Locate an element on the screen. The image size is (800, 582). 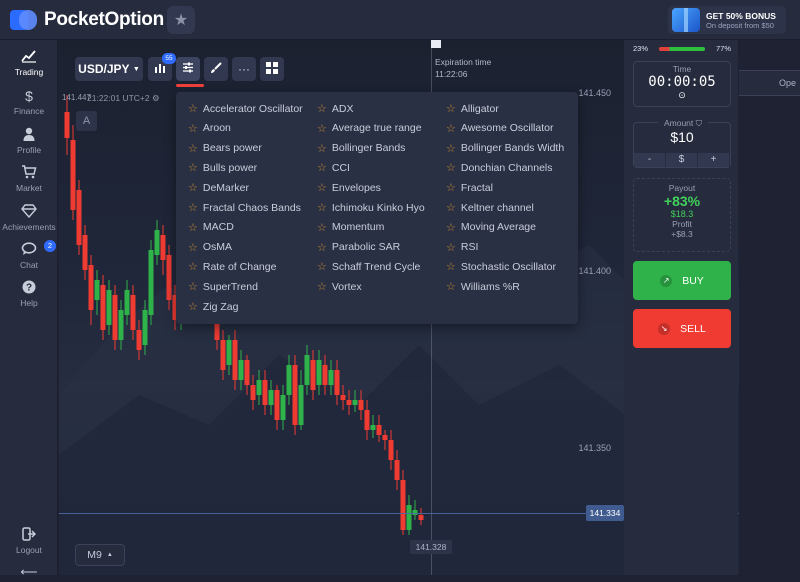
indicator-item: ☆ Moving Average is located at coordinates (491, 227).